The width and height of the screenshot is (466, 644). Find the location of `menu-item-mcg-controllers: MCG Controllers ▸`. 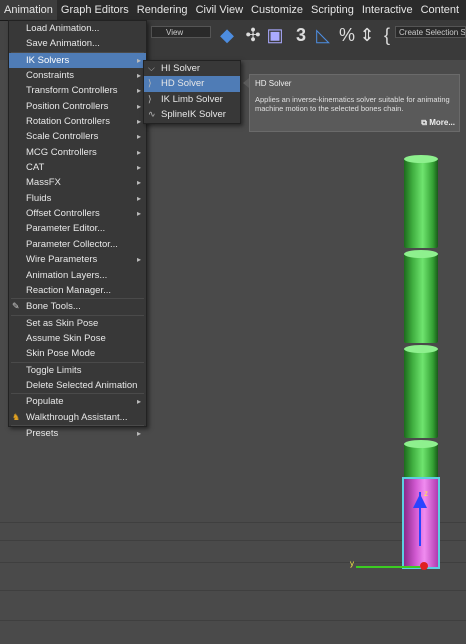

menu-item-mcg-controllers: MCG Controllers ▸ is located at coordinates (77, 152).